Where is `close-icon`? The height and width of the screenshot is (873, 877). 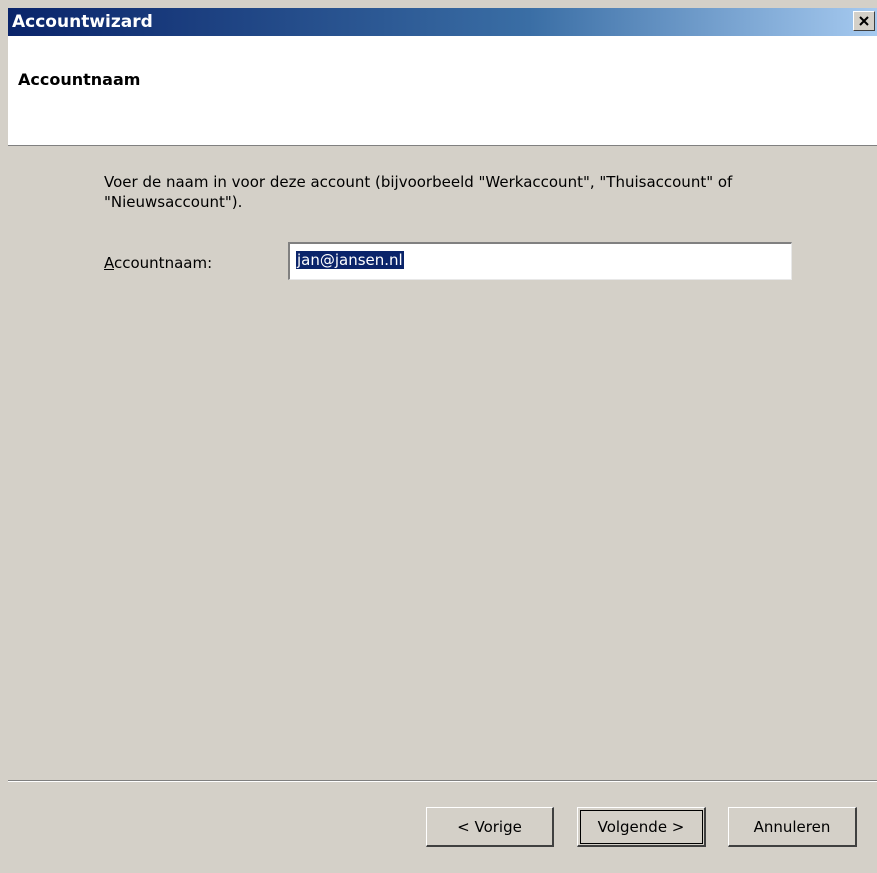 close-icon is located at coordinates (864, 21).